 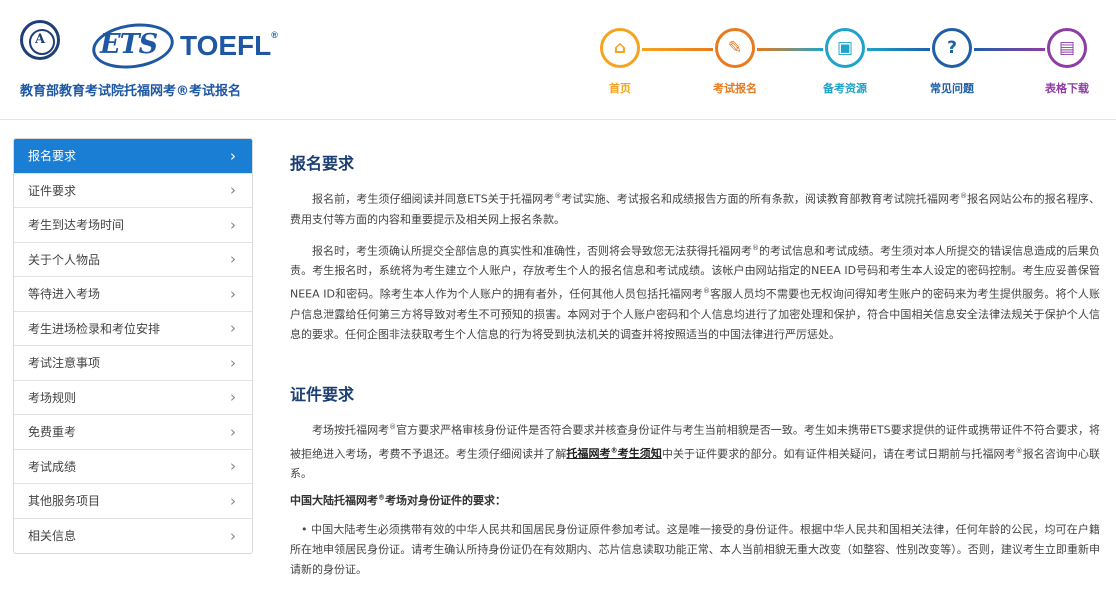 What do you see at coordinates (133, 467) in the screenshot?
I see `sidebar-item-9: 考试成绩 ›` at bounding box center [133, 467].